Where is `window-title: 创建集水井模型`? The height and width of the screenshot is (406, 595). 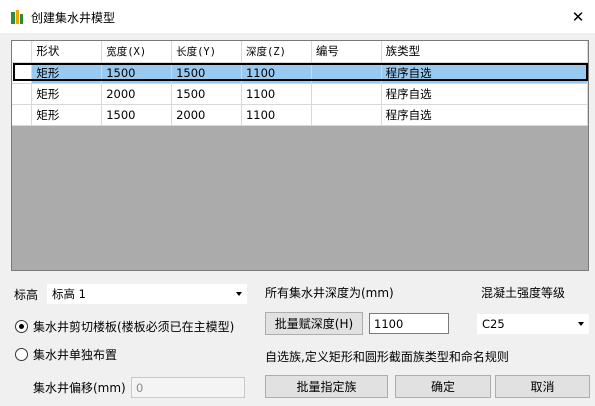 window-title: 创建集水井模型 is located at coordinates (73, 18).